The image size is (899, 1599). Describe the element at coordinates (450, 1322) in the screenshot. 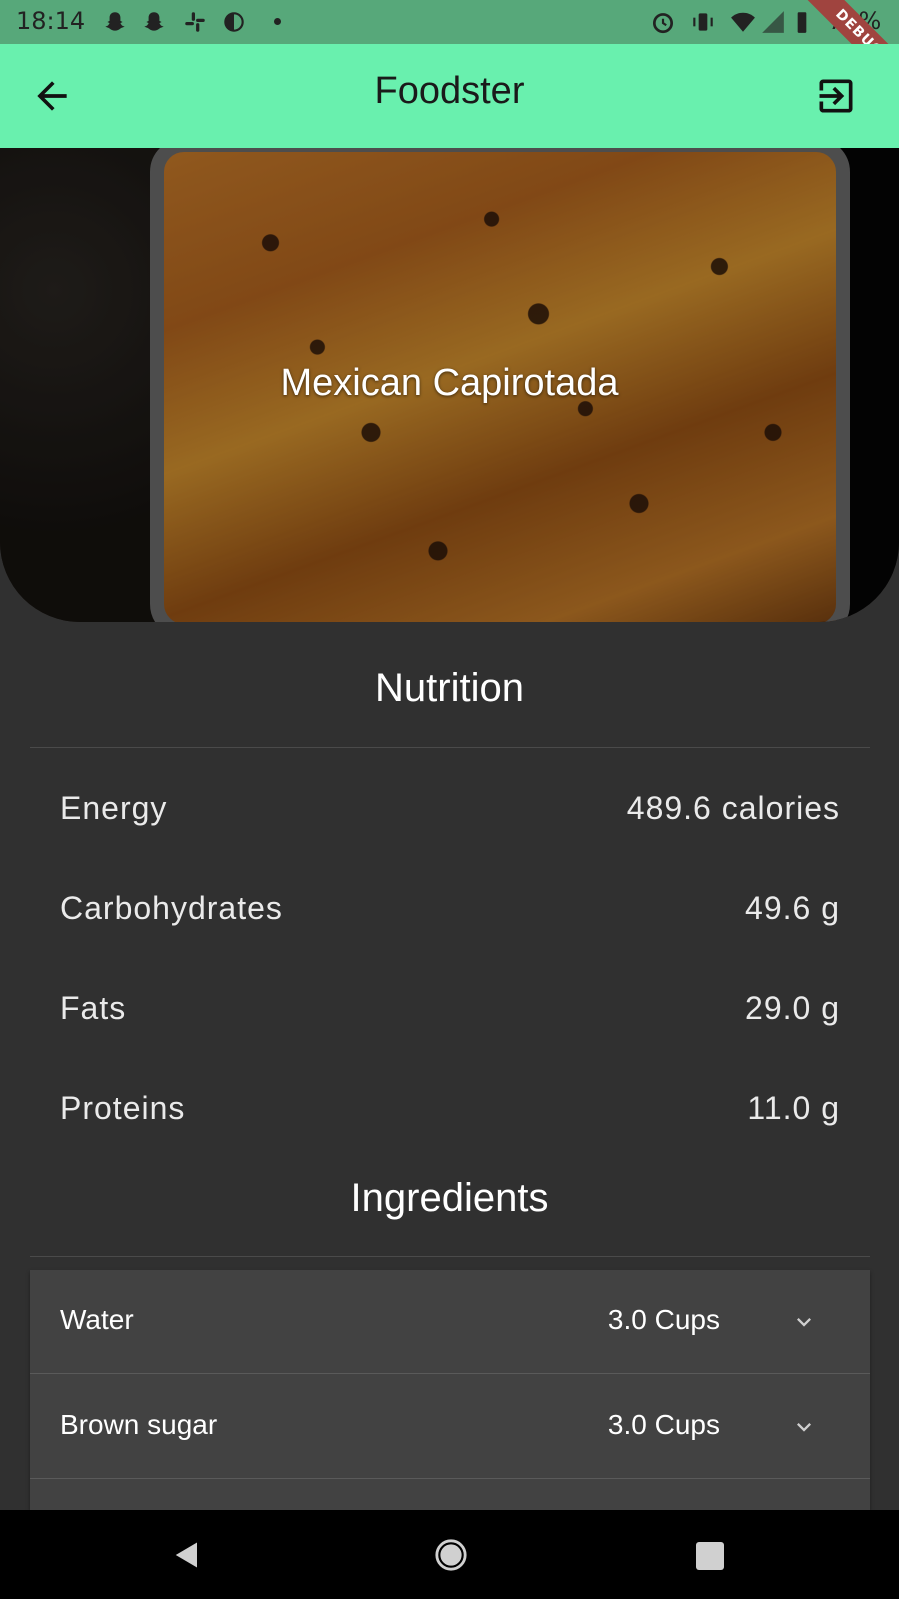

I see `ingredient-item: Water 3.0 Cups` at that location.